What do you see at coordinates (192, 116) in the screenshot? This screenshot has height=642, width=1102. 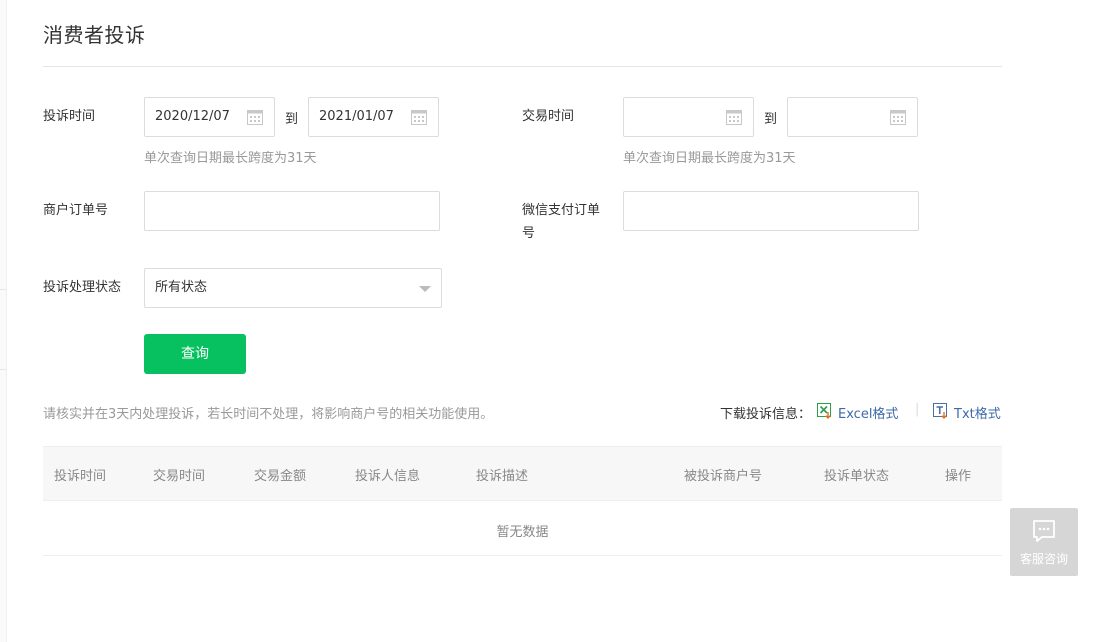 I see `complaint-start-date-value: 2020/12/07` at bounding box center [192, 116].